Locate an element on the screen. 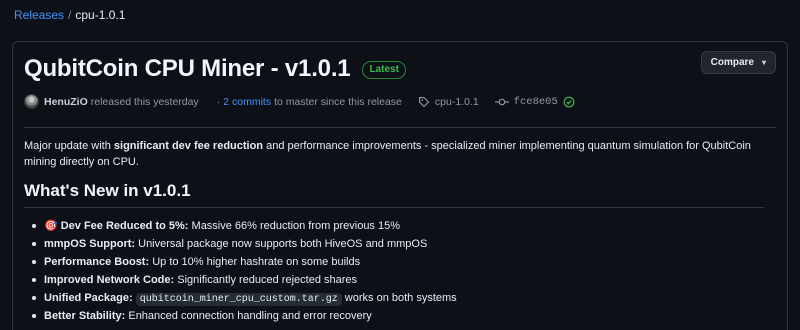 The image size is (800, 330). tag-link: cpu-1.0.1 is located at coordinates (448, 102).